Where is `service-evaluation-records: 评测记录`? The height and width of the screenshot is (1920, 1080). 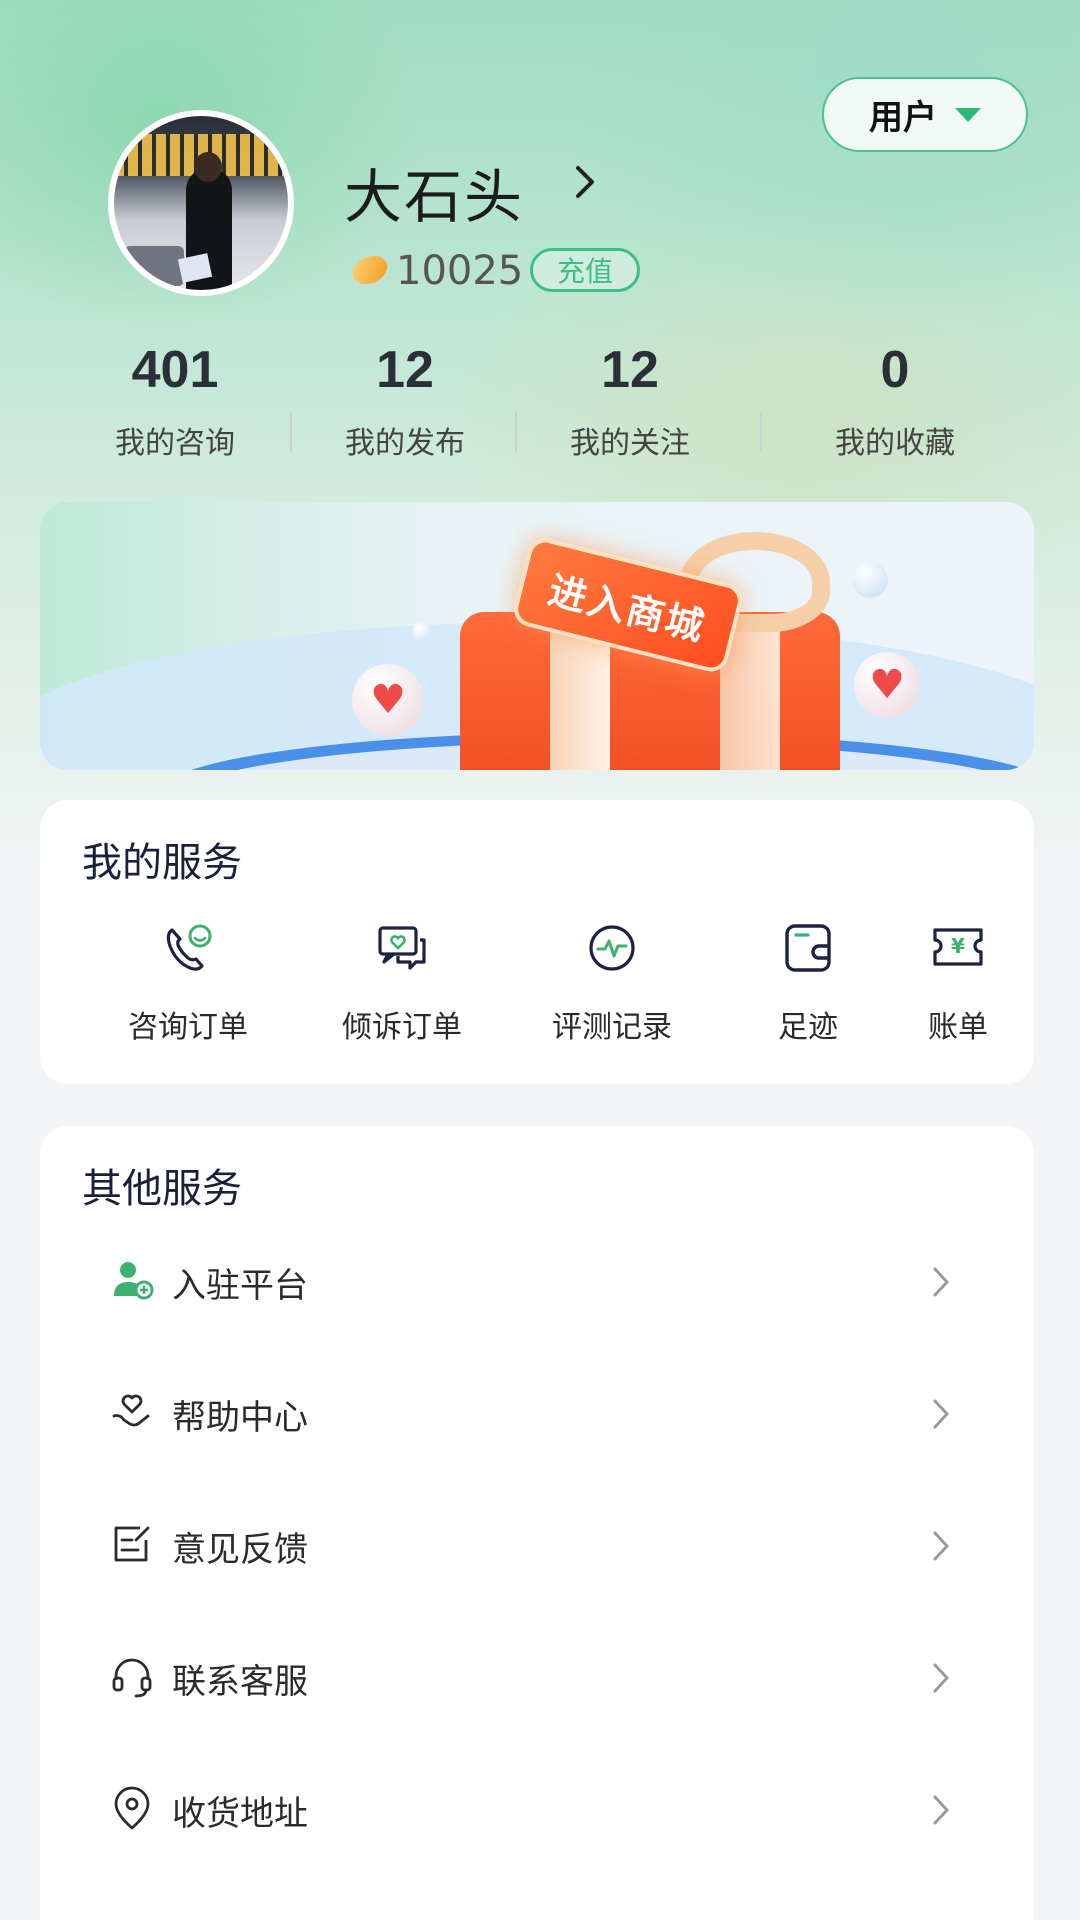
service-evaluation-records: 评测记录 is located at coordinates (612, 983).